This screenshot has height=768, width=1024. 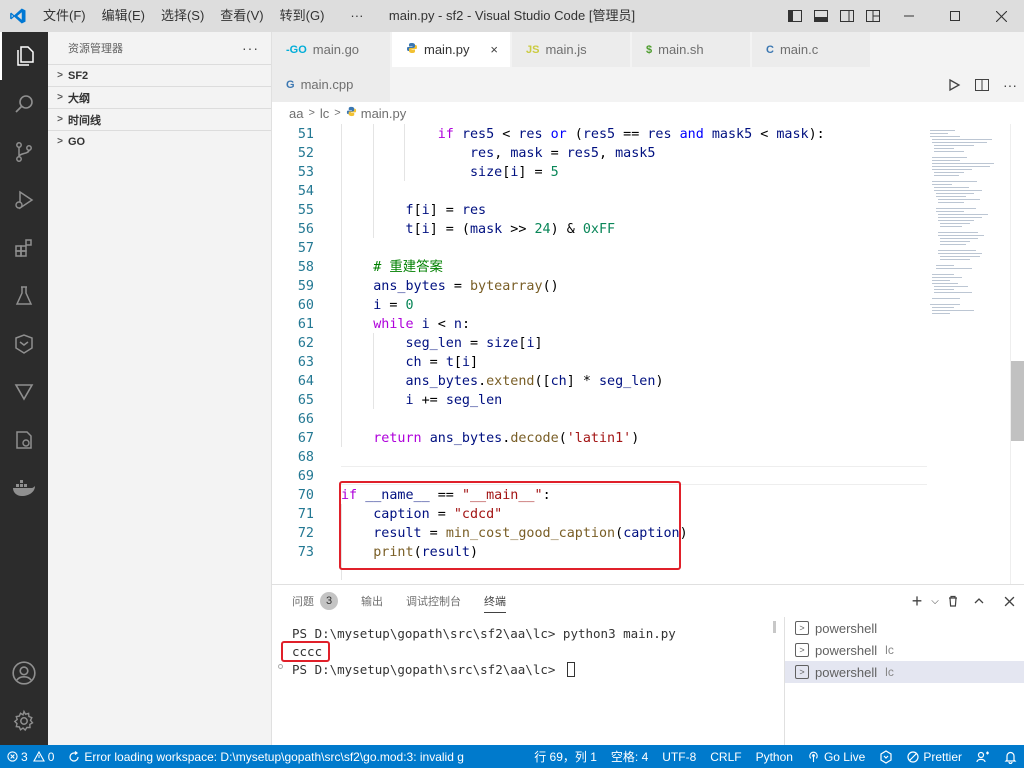 What do you see at coordinates (24, 104) in the screenshot?
I see `search-icon` at bounding box center [24, 104].